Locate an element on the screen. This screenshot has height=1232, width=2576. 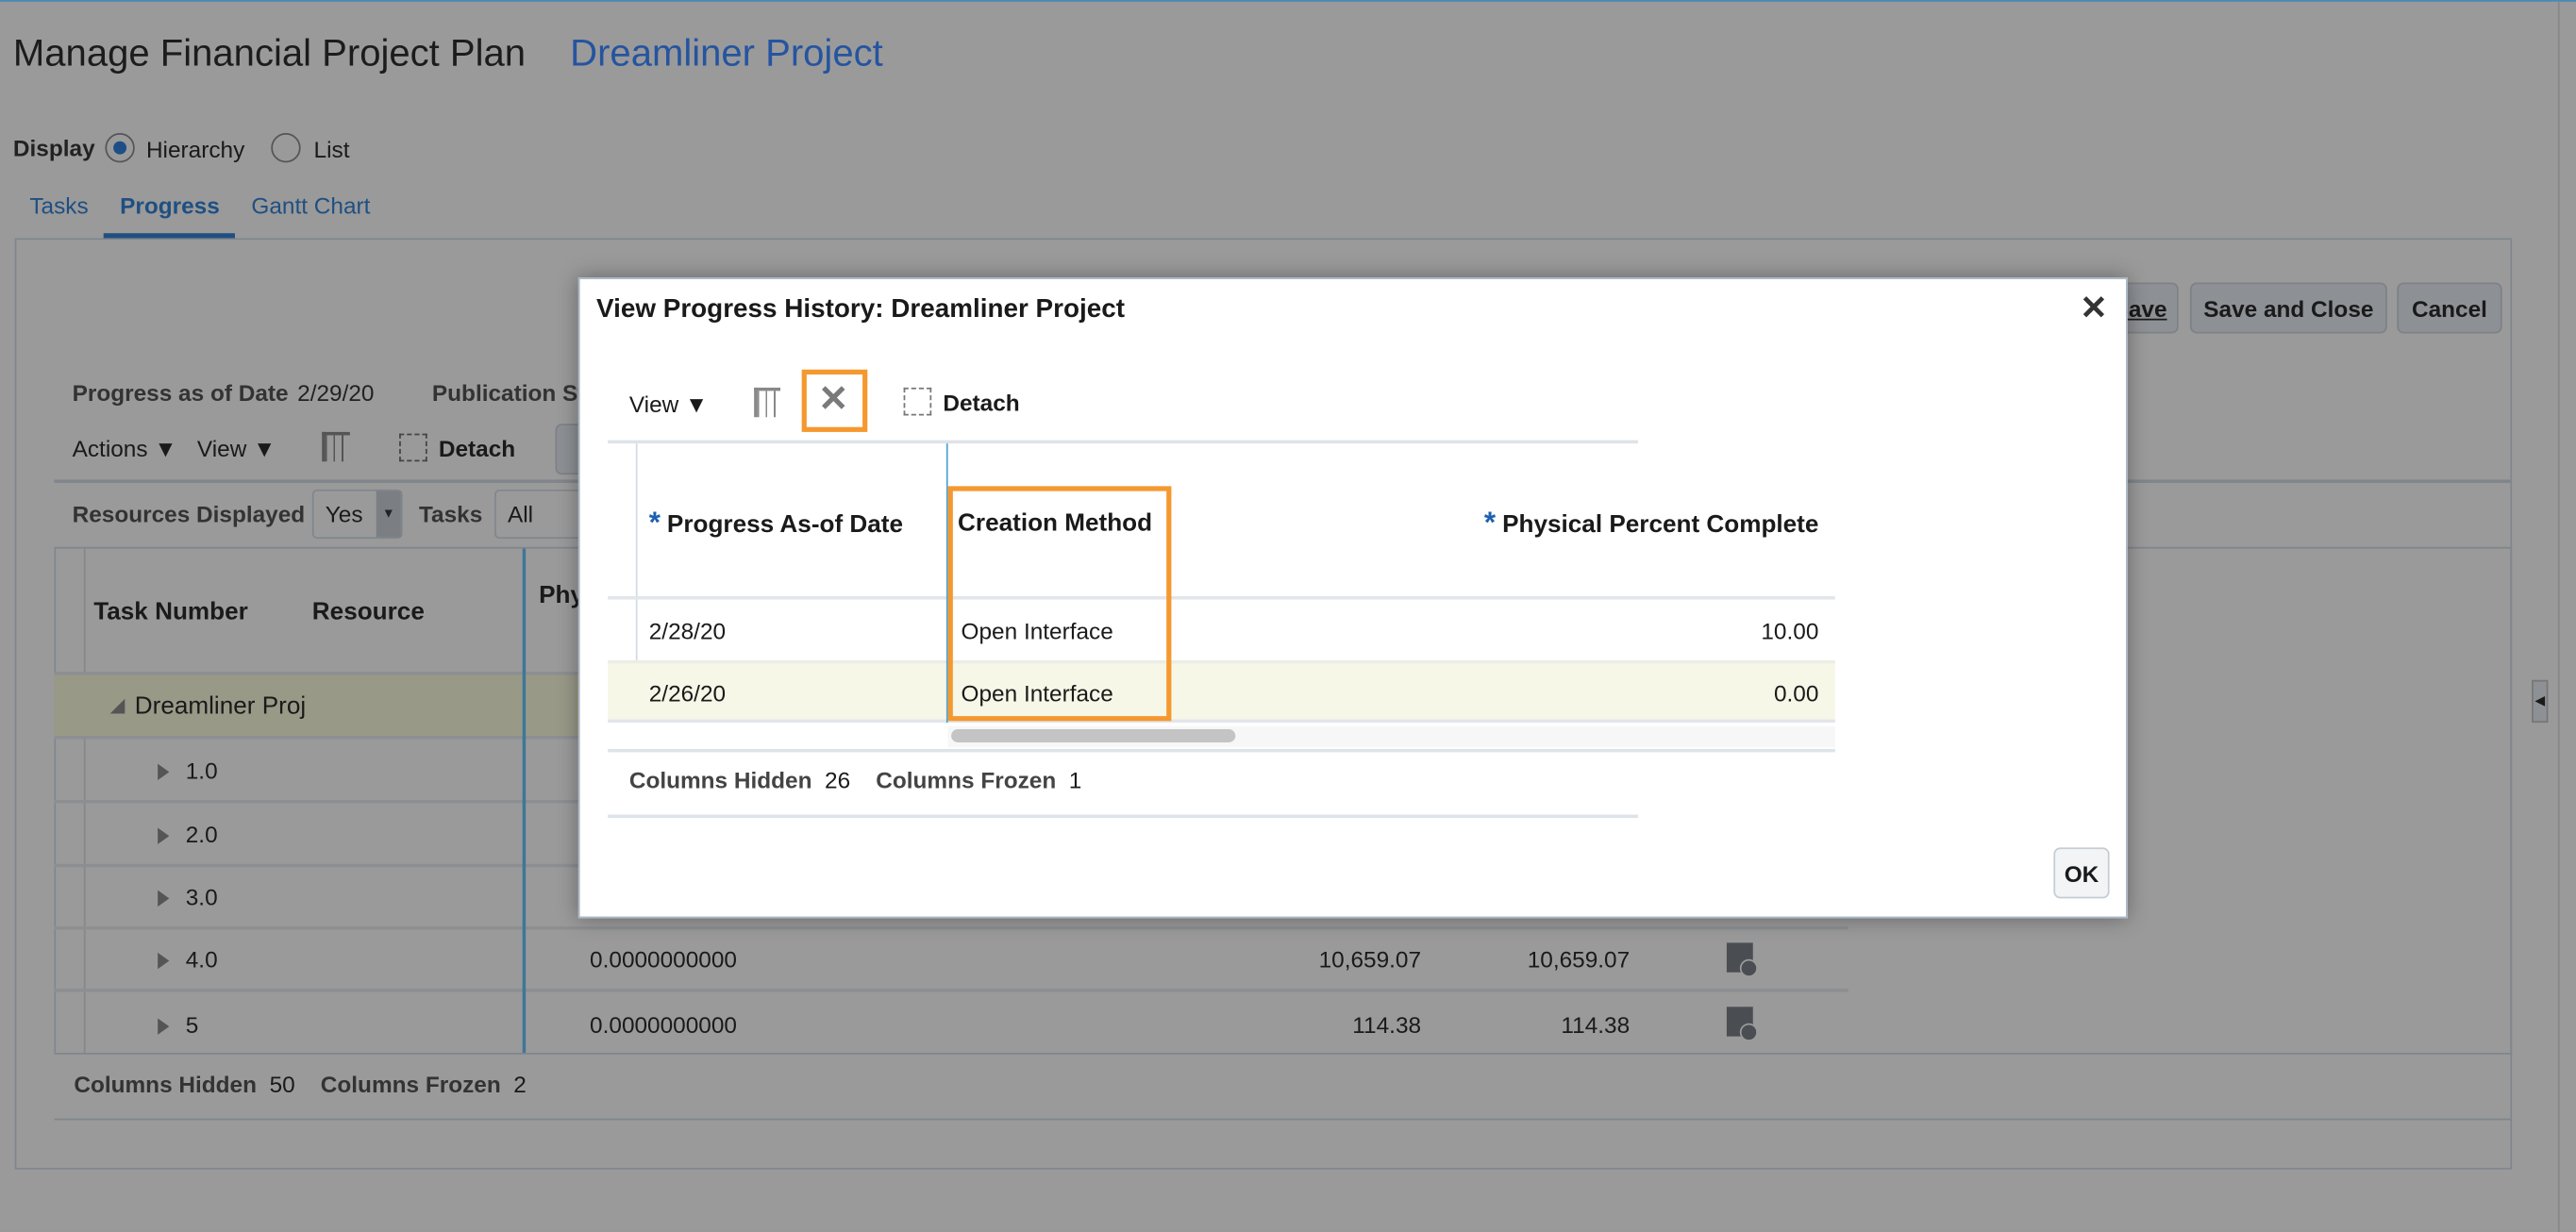
collapse-icon is located at coordinates (117, 705).